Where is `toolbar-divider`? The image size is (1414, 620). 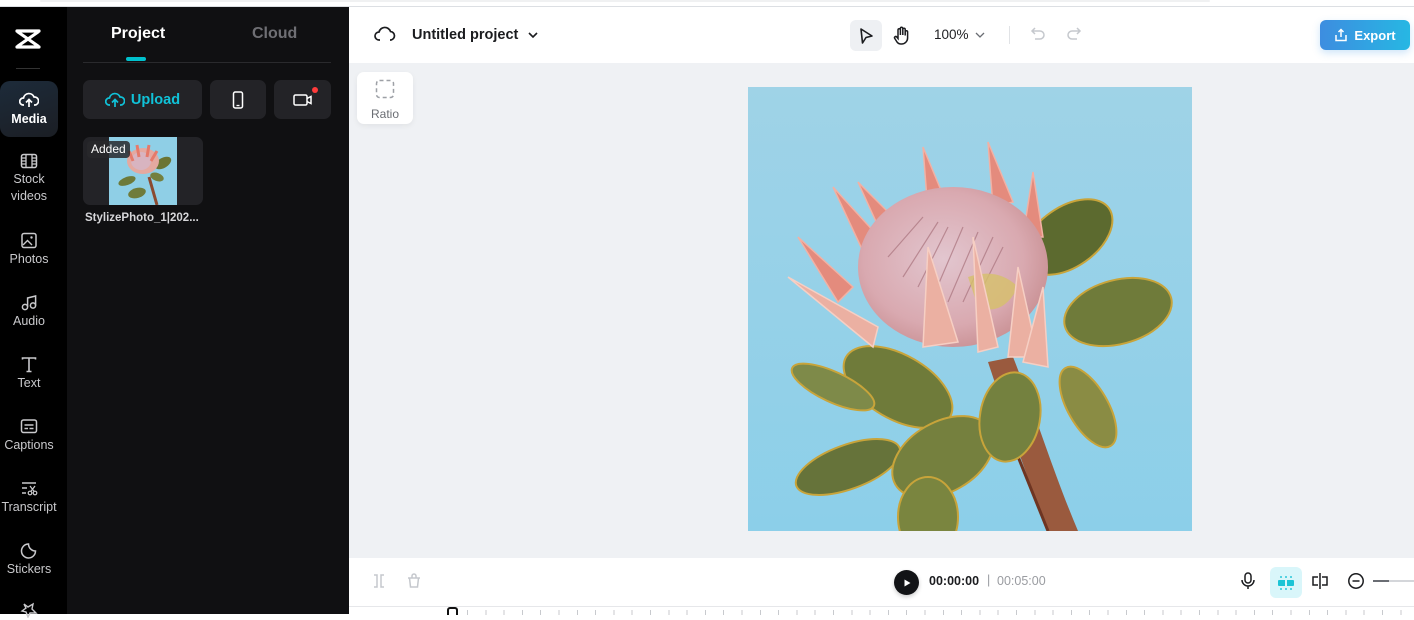
toolbar-divider is located at coordinates (1009, 35).